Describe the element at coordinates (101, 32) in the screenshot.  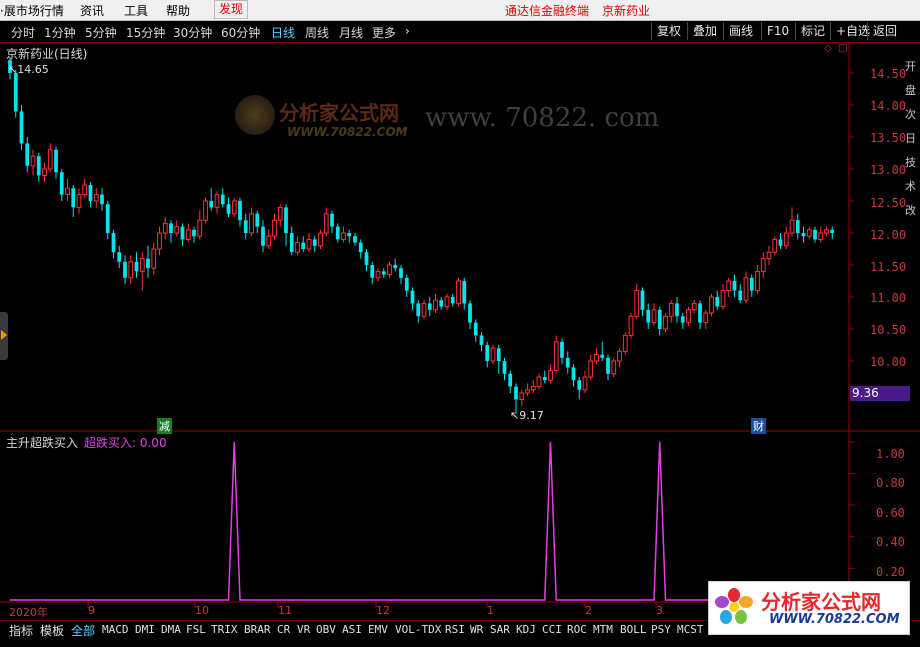
I see `period-5min: 5分钟` at that location.